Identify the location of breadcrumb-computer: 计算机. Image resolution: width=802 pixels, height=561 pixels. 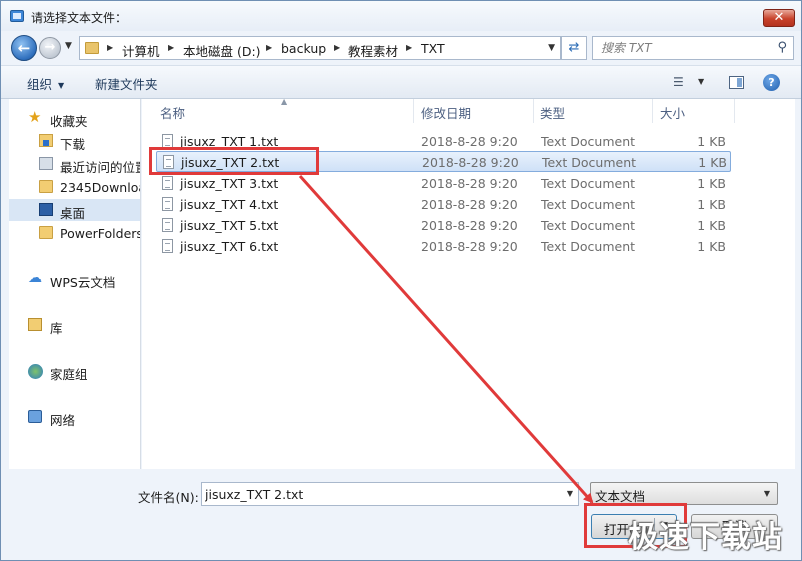
(141, 50).